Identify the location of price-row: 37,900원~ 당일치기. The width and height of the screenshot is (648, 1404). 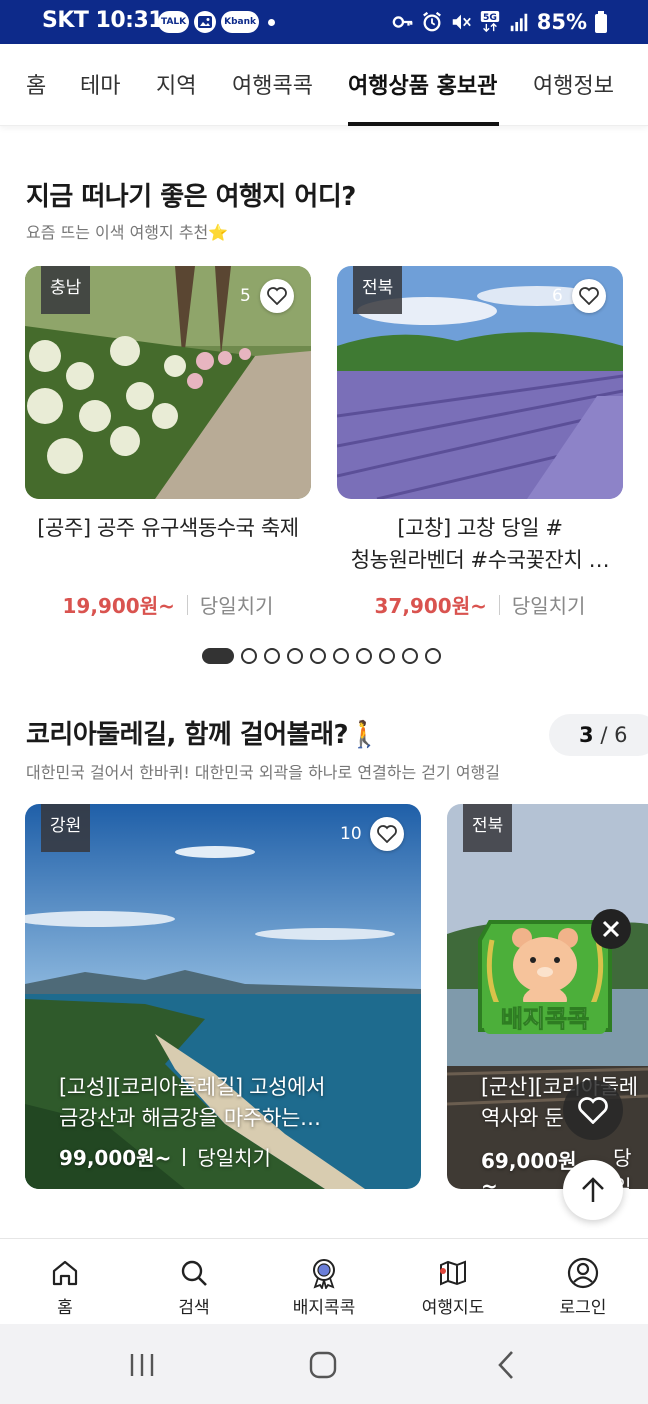
(480, 604).